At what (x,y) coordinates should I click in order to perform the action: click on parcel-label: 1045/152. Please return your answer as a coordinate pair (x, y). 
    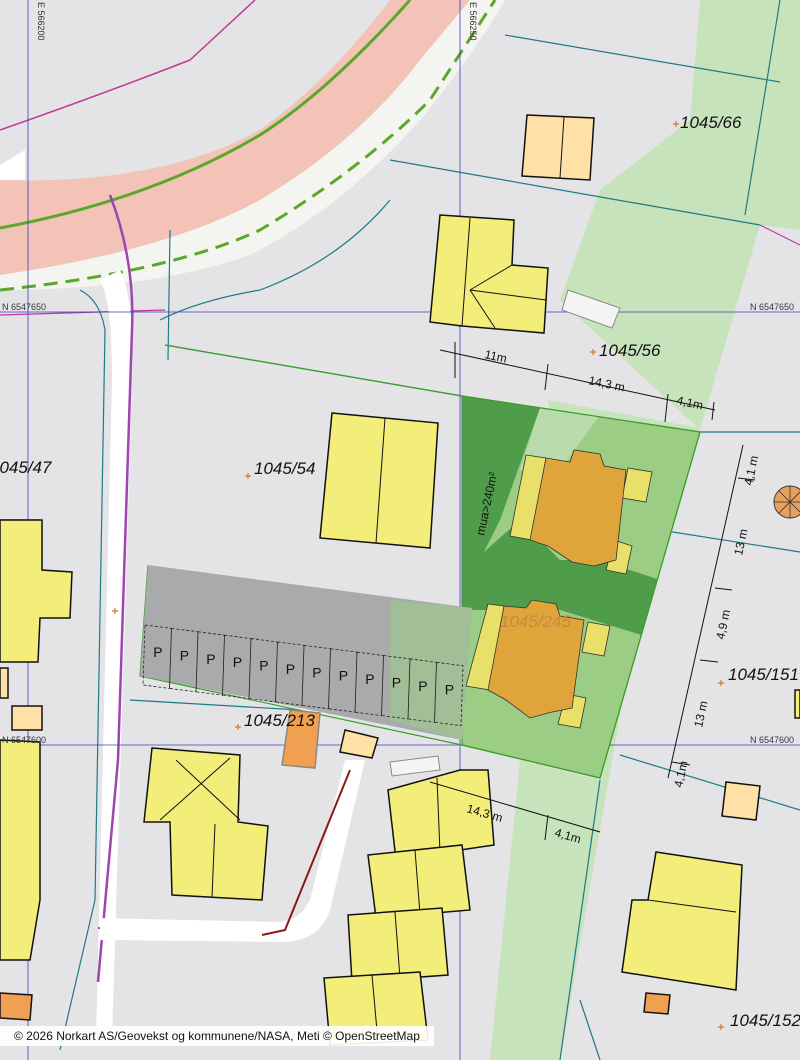
    Looking at the image, I should click on (765, 1020).